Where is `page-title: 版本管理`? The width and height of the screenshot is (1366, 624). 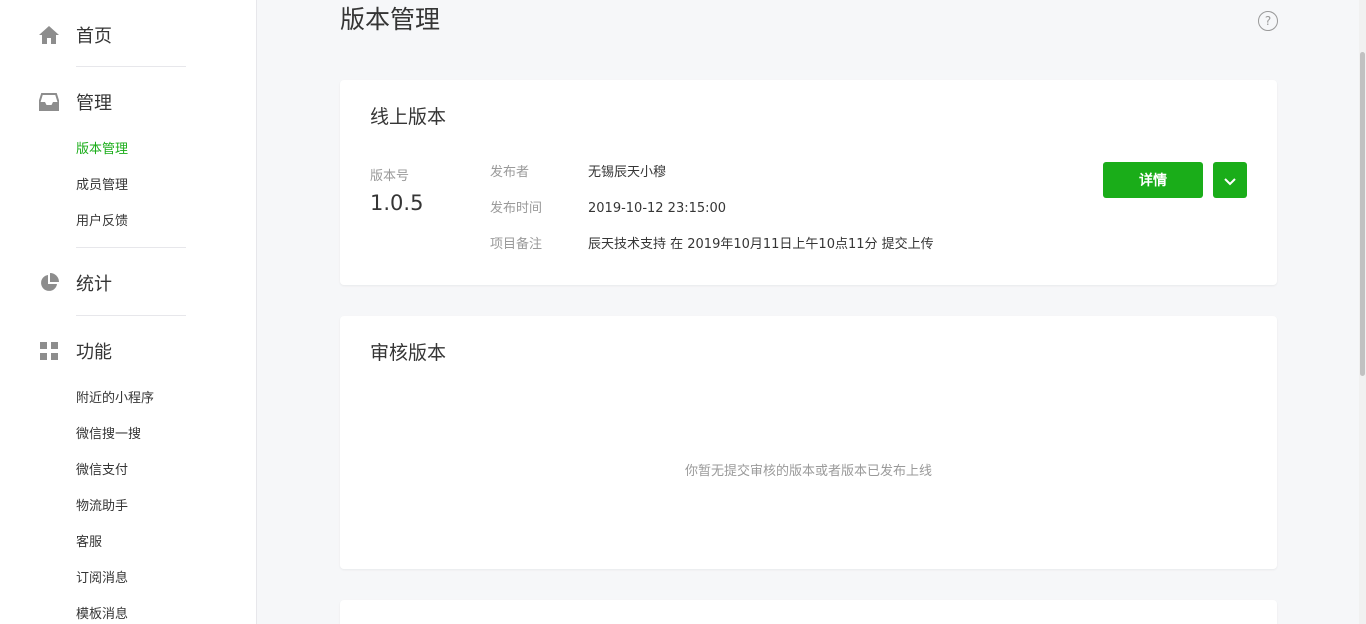 page-title: 版本管理 is located at coordinates (390, 19).